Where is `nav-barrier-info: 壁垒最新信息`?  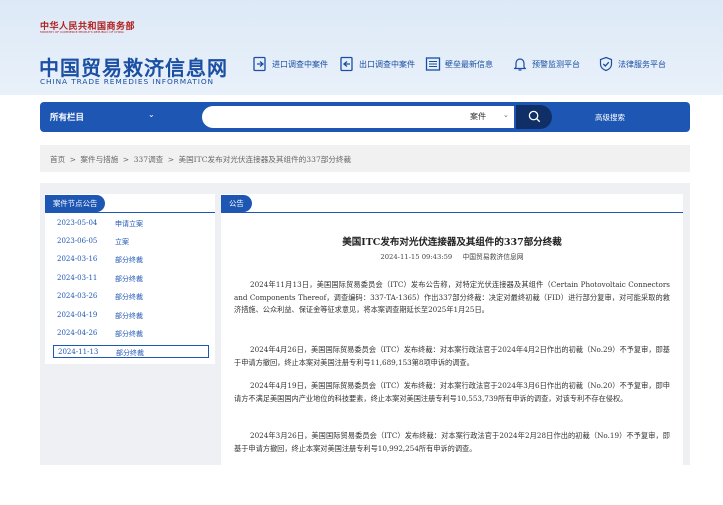
nav-barrier-info: 壁垒最新信息 is located at coordinates (459, 64).